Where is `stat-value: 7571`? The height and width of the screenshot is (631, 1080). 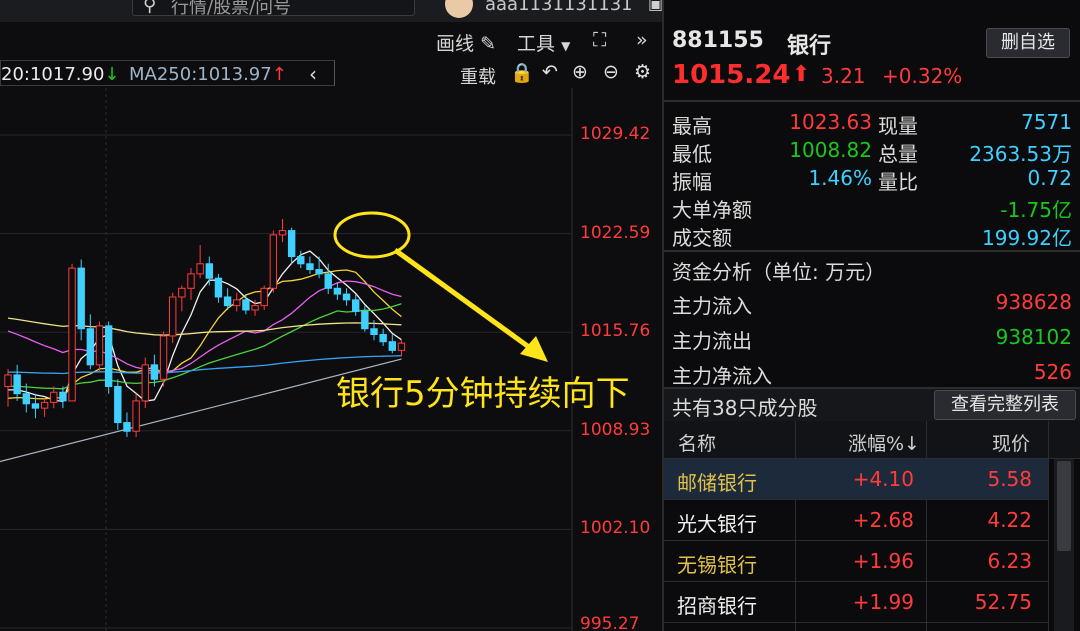 stat-value: 7571 is located at coordinates (1046, 122).